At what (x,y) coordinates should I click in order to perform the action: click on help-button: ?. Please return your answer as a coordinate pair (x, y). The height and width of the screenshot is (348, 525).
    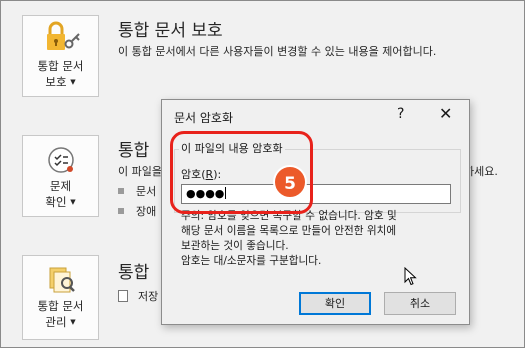
    Looking at the image, I should click on (400, 114).